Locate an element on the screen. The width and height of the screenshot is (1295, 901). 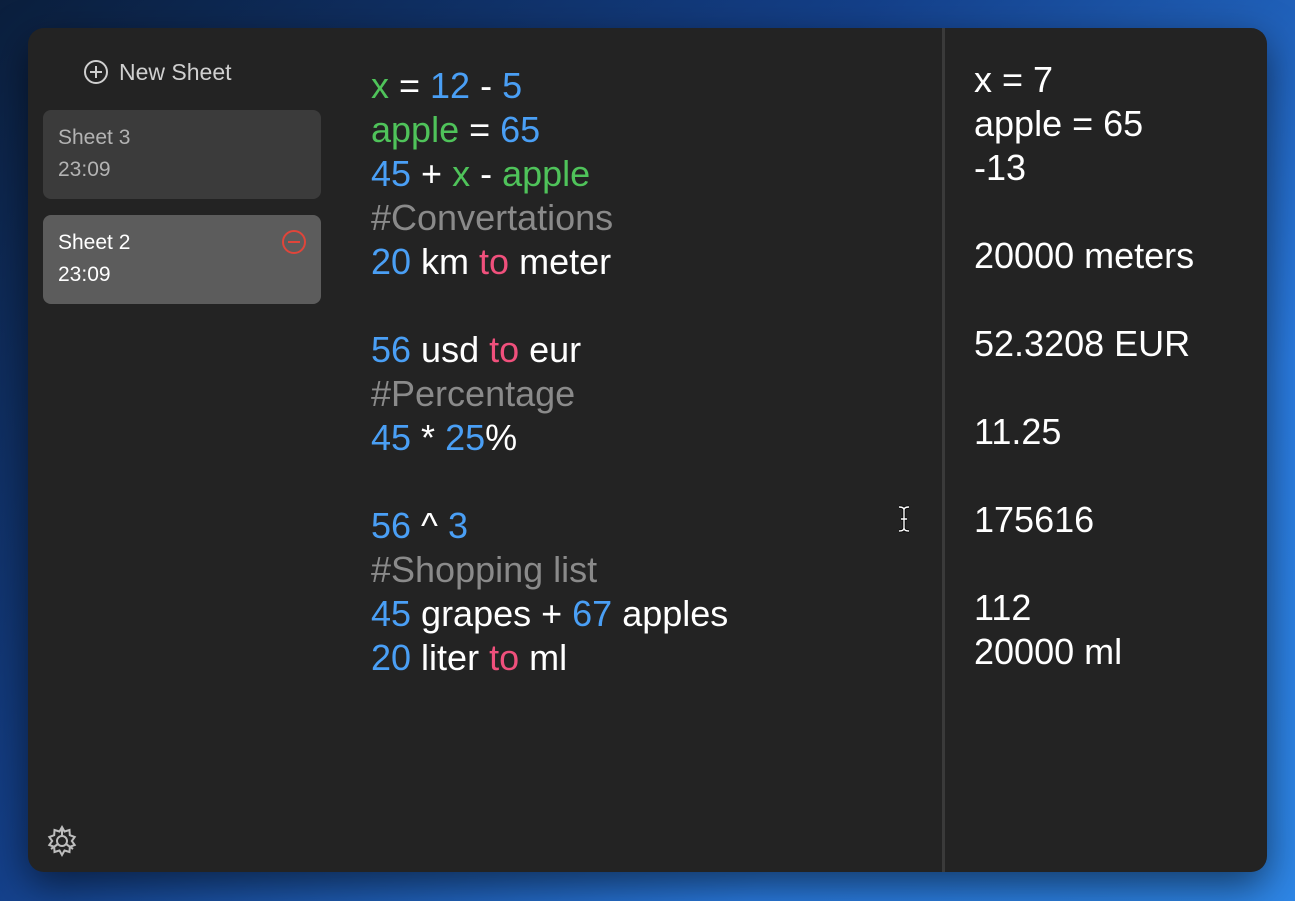
editor-token: #Shopping list is located at coordinates (484, 569).